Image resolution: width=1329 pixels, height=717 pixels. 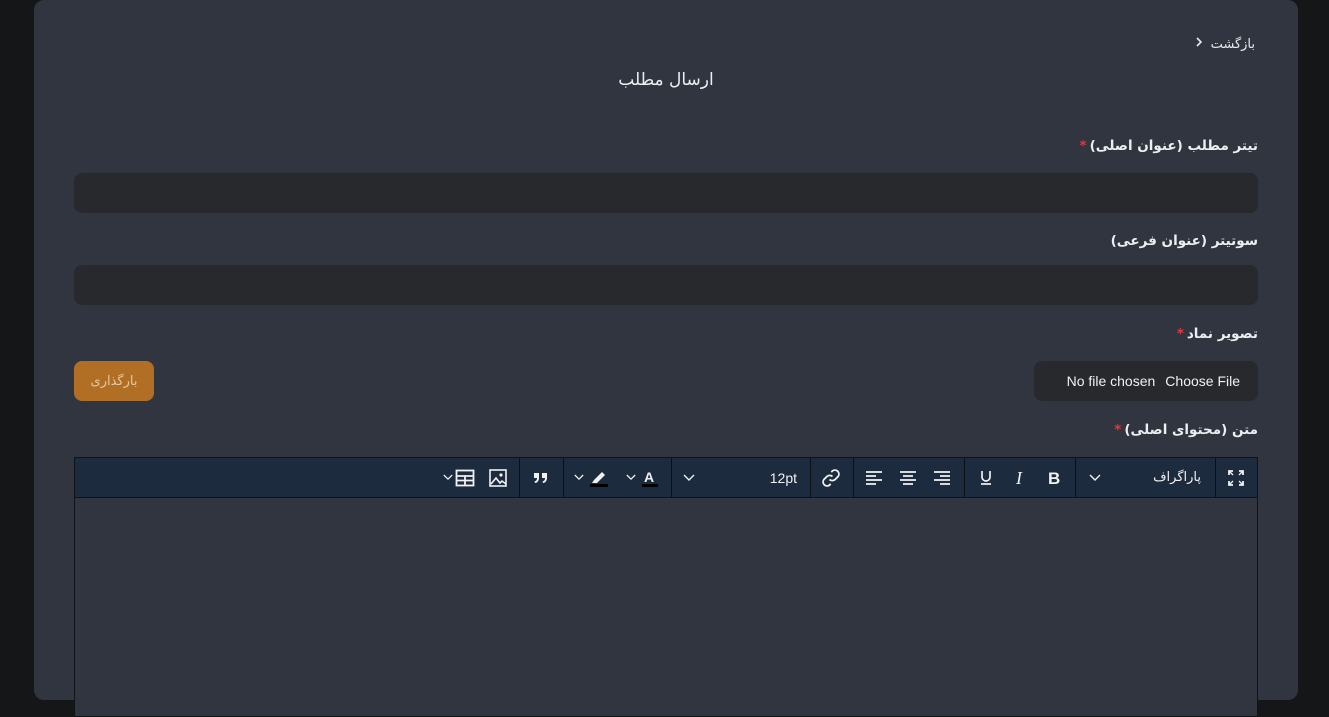 I want to click on svg-text: B, so click(x=1054, y=478).